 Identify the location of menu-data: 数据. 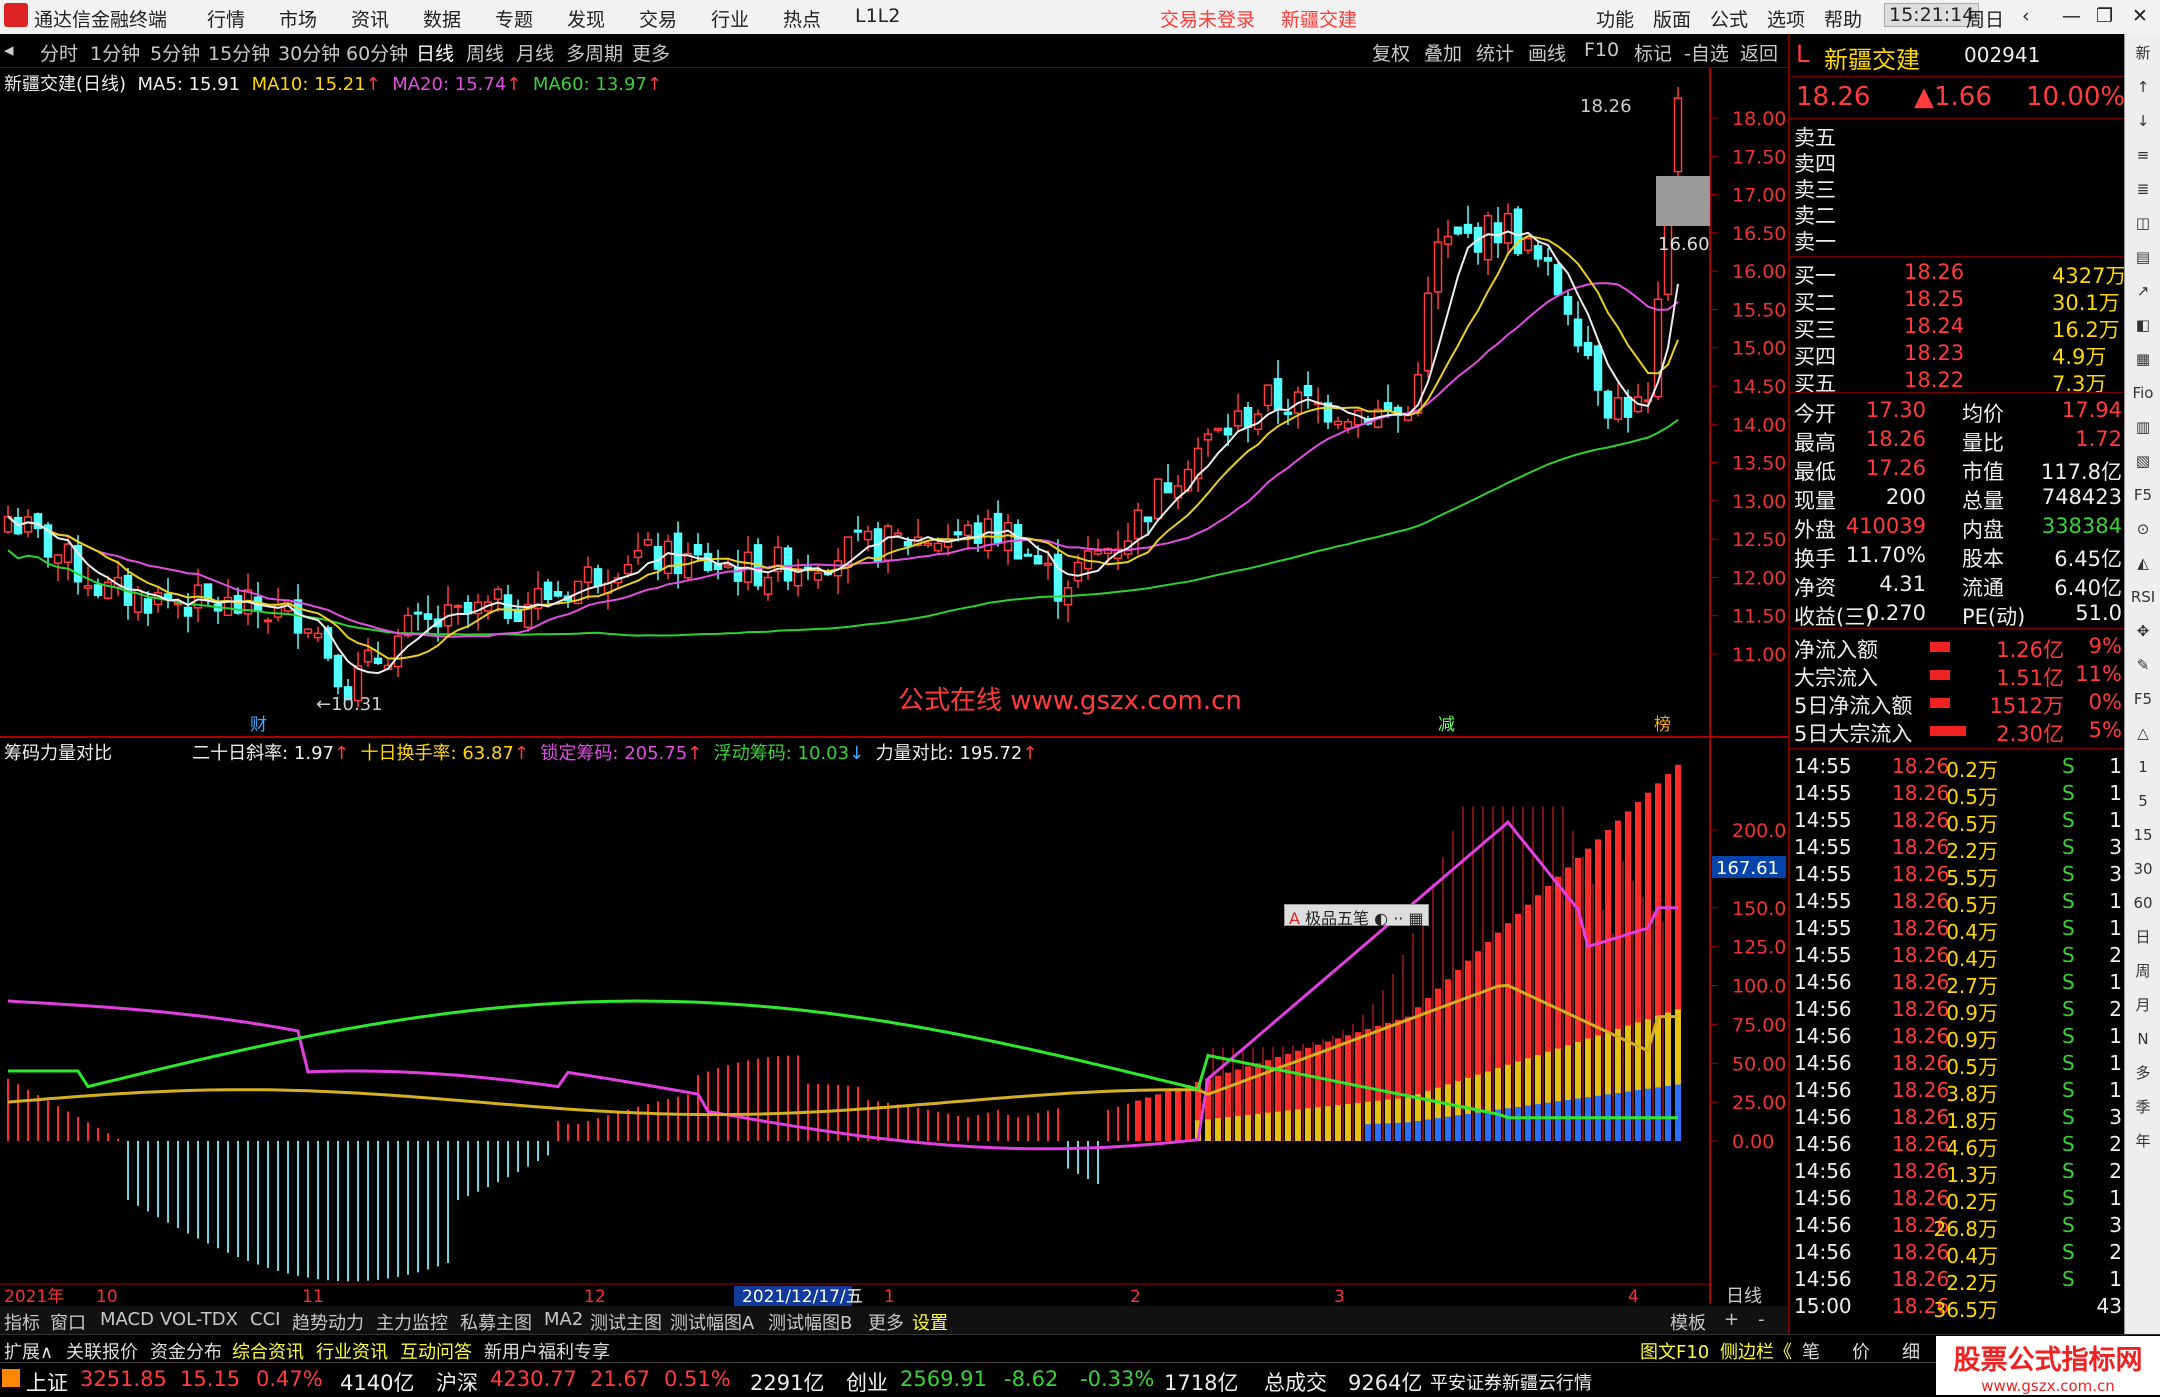
(442, 18).